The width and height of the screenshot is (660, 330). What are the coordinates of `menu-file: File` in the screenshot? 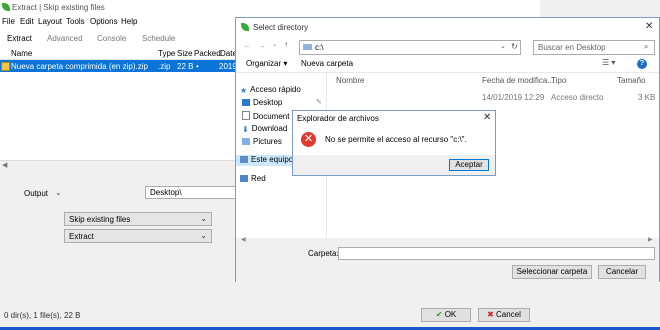 It's located at (8, 21).